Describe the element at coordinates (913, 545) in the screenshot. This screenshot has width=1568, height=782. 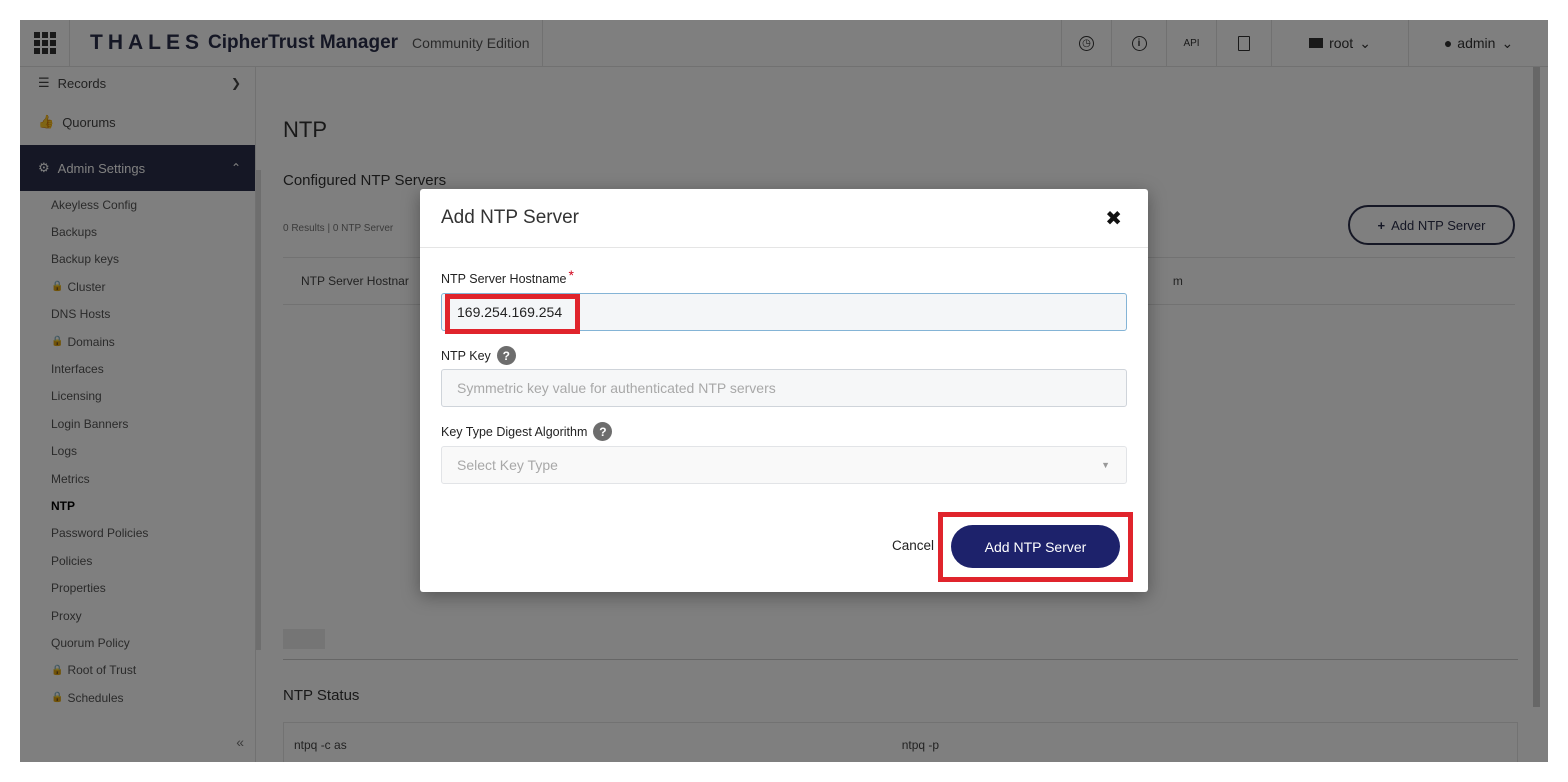
I see `cancel-button: Cancel` at that location.